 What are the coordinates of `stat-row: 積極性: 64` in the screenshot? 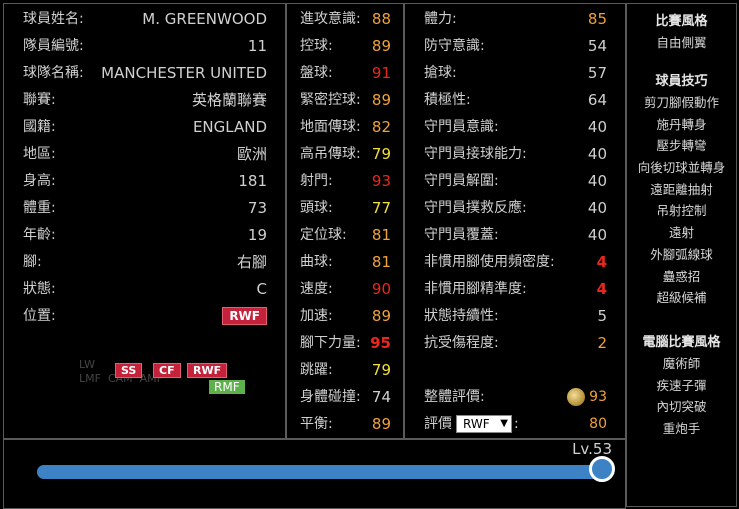 It's located at (515, 100).